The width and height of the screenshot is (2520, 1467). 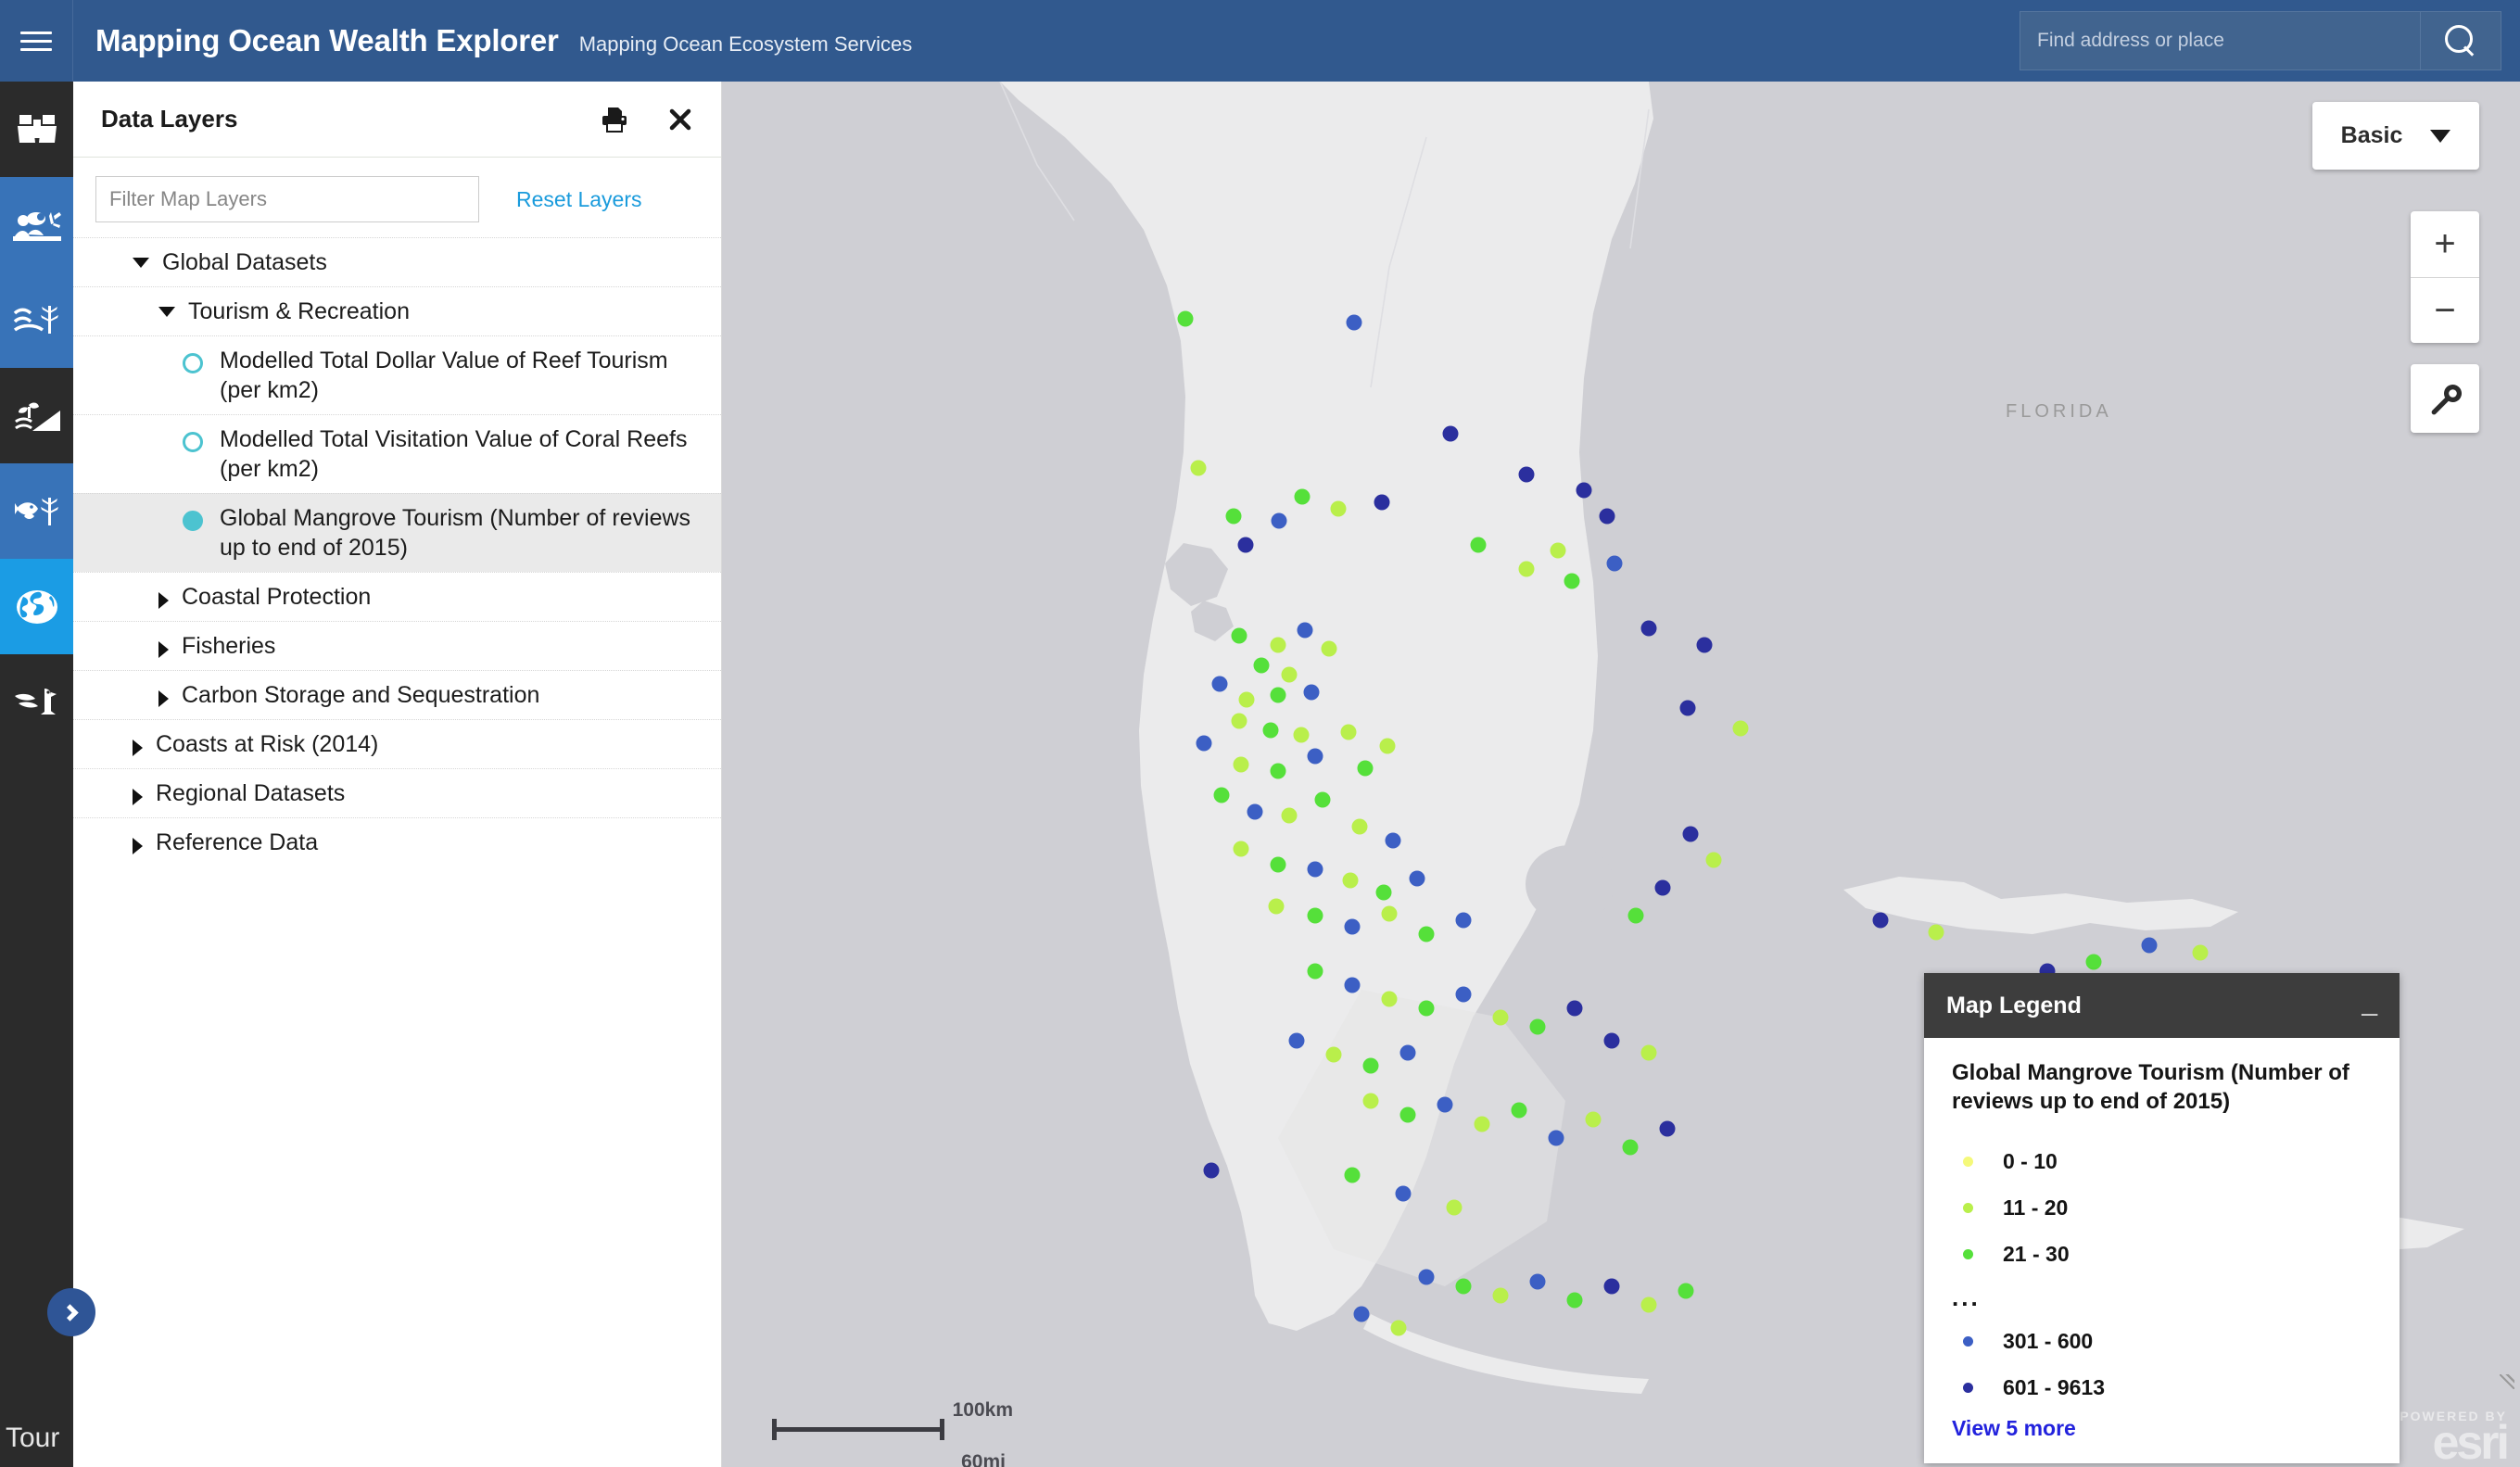 What do you see at coordinates (36, 606) in the screenshot?
I see `sidebar-item-global-datasets` at bounding box center [36, 606].